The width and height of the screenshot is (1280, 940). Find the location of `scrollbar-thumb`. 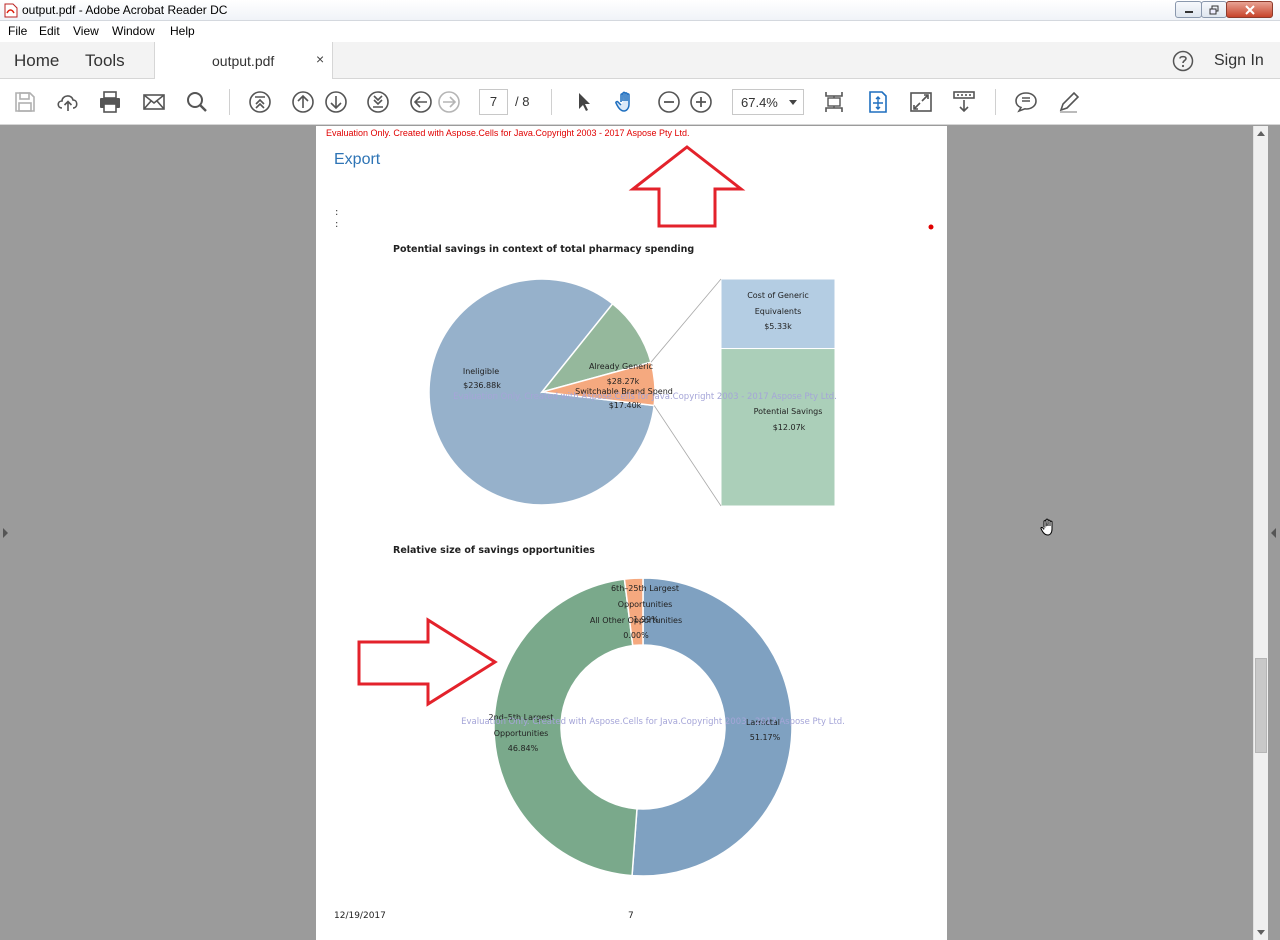

scrollbar-thumb is located at coordinates (1261, 705).